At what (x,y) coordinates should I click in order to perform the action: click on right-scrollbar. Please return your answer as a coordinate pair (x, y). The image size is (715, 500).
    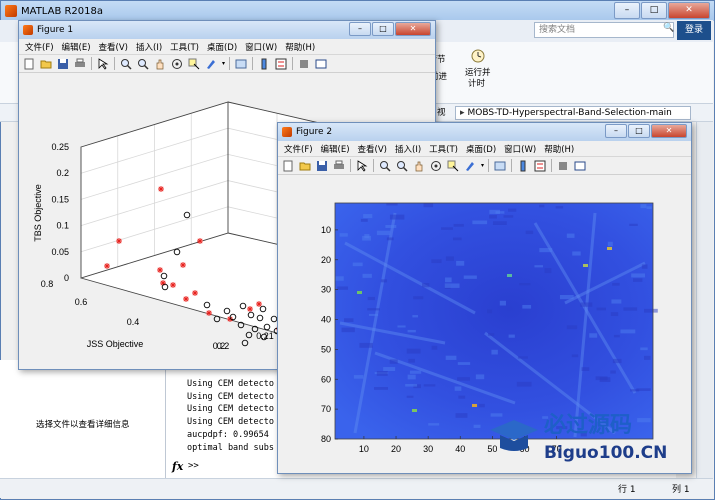
    Looking at the image, I should click on (704, 300).